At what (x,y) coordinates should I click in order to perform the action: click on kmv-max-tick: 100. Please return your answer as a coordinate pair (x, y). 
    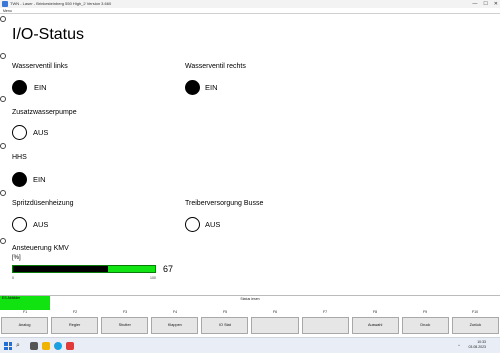
    Looking at the image, I should click on (153, 278).